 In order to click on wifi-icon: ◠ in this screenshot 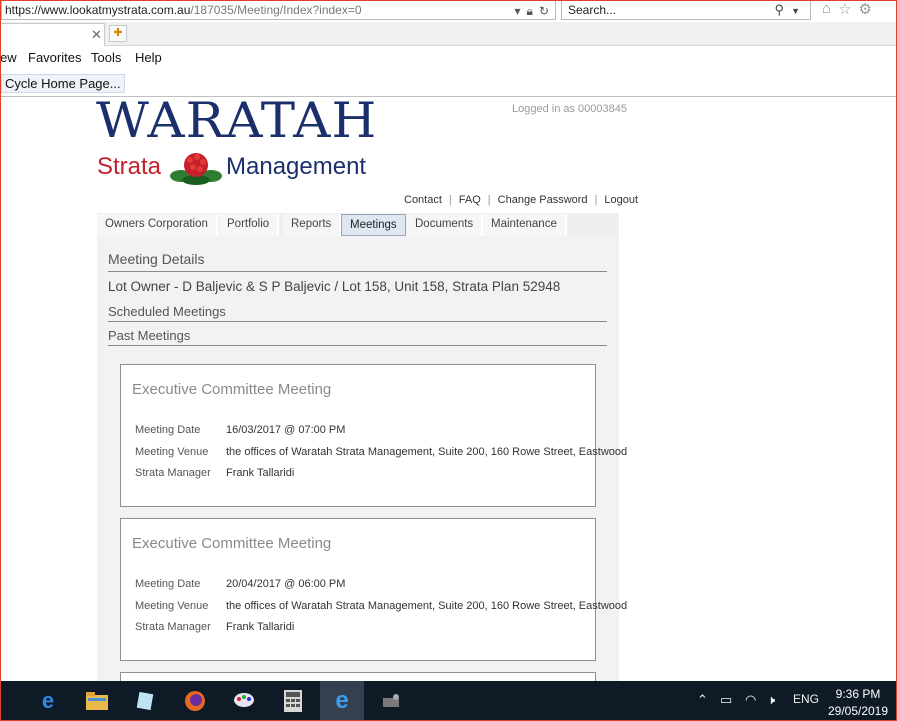, I will do `click(750, 700)`.